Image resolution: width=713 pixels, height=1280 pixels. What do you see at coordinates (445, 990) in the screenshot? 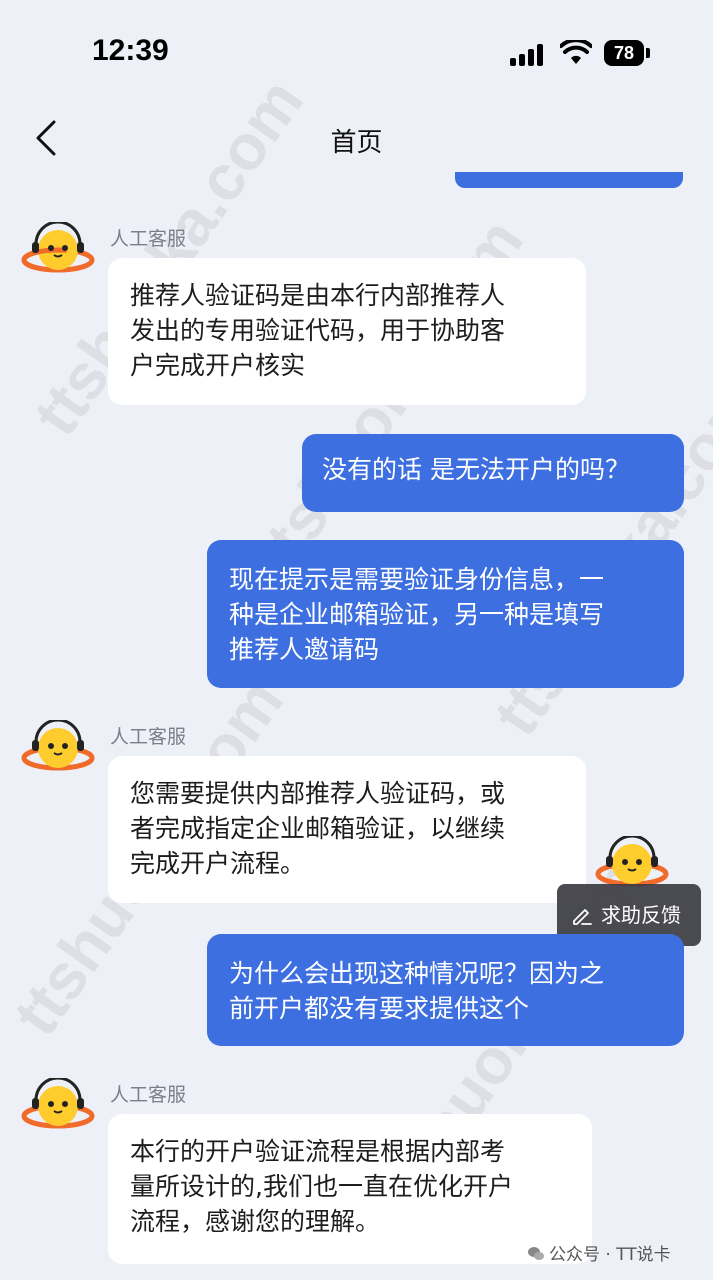
I see `user-message-bubble: 为什么会出现这种情况呢？因为之 前开户都没有要求提供这个` at bounding box center [445, 990].